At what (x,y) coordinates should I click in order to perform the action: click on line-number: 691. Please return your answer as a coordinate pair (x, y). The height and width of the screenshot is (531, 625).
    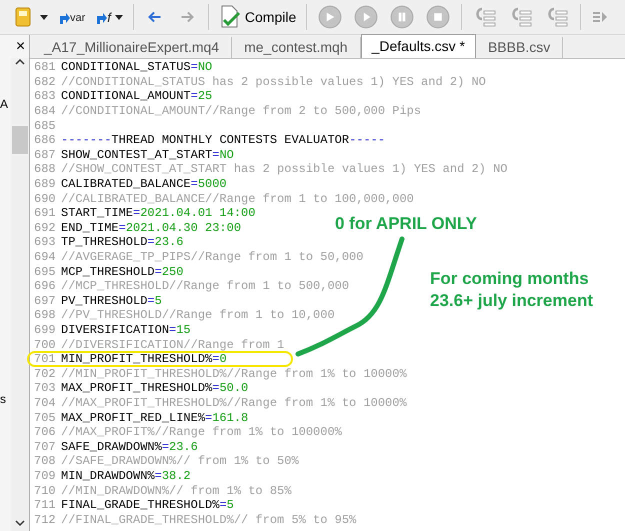
    Looking at the image, I should click on (45, 213).